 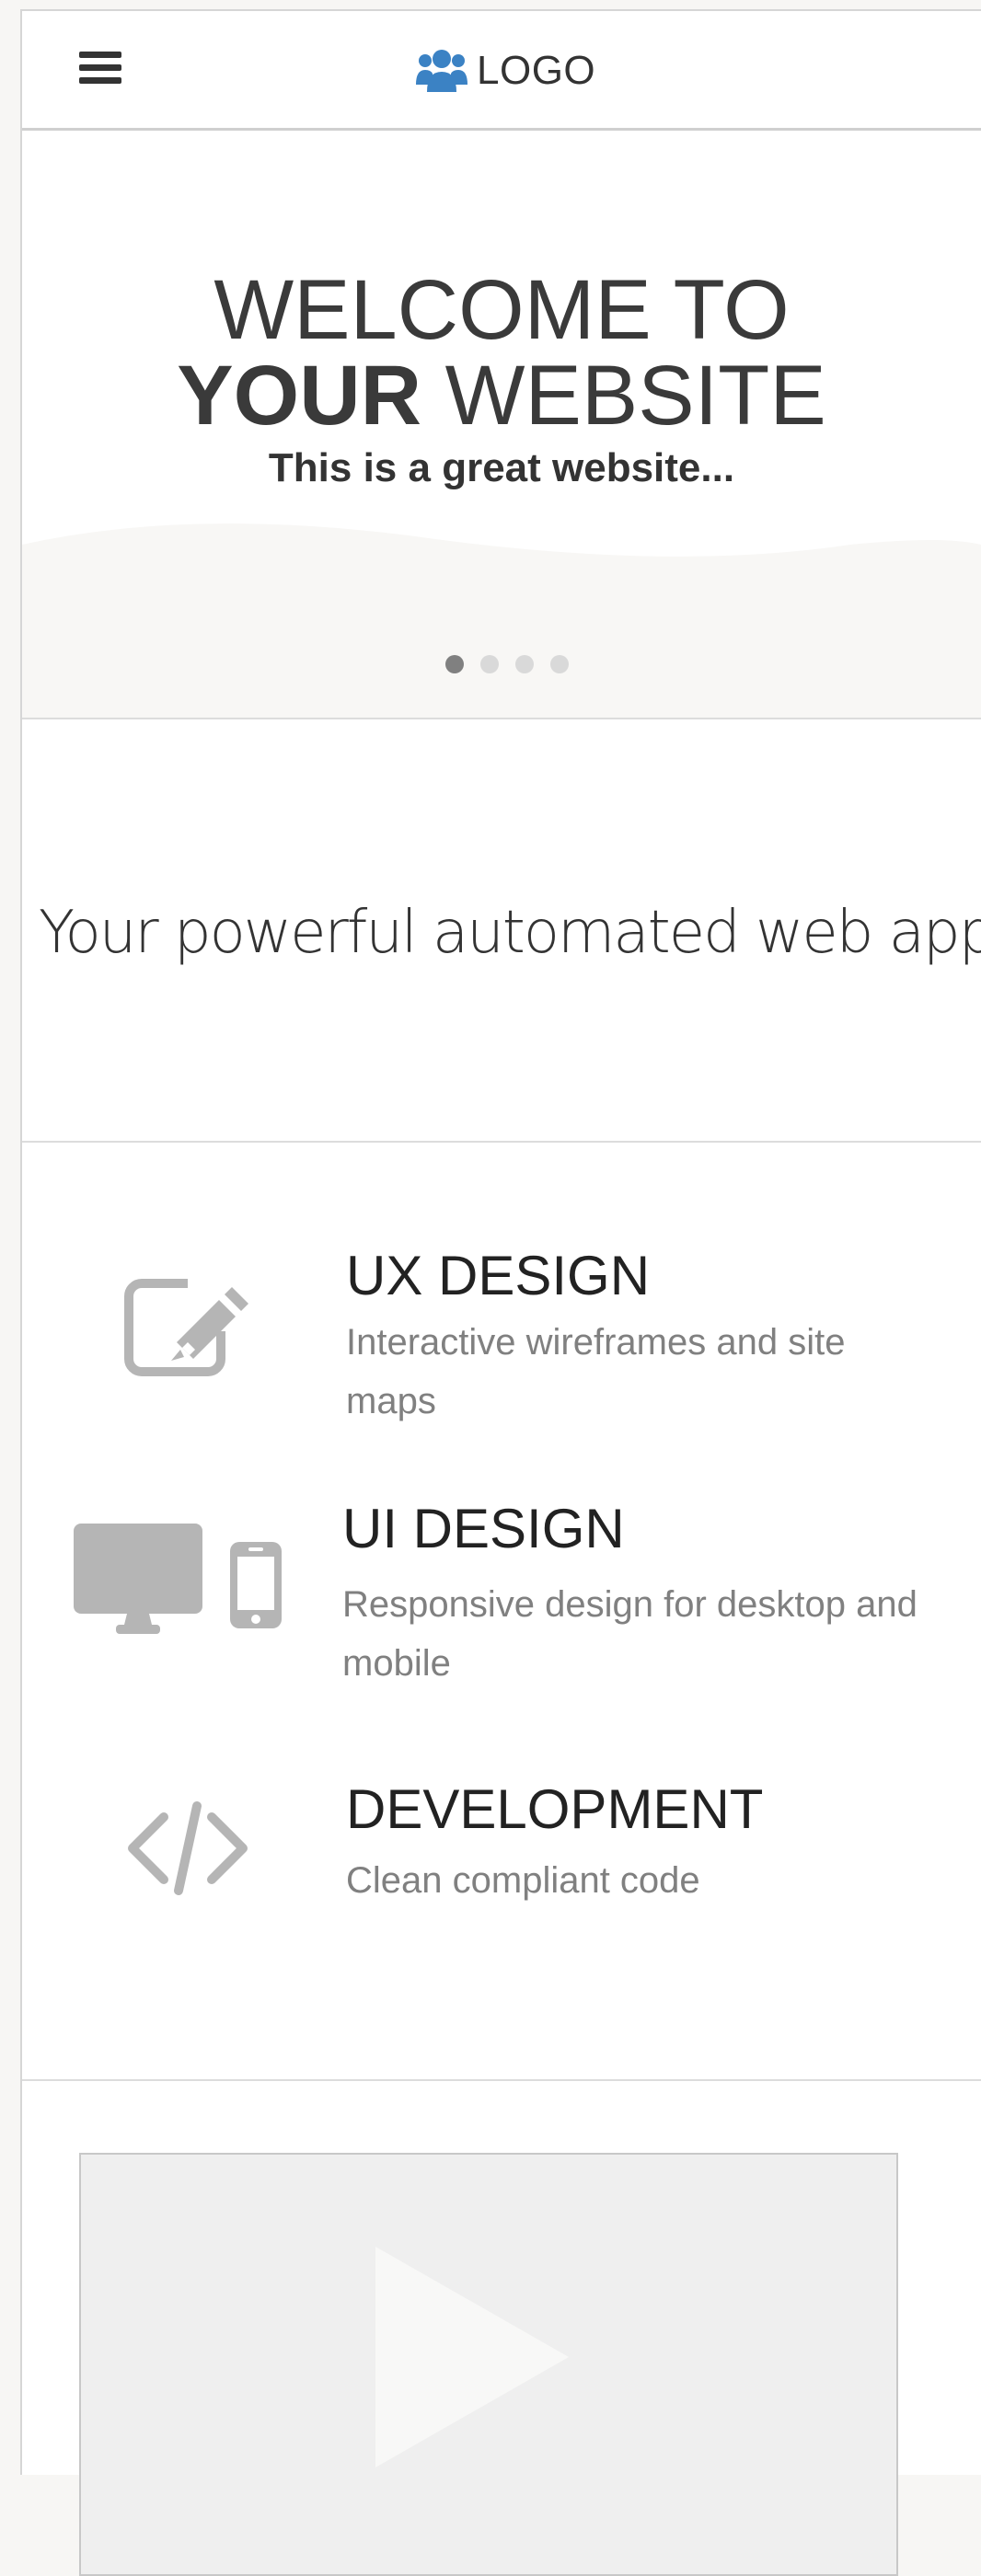 What do you see at coordinates (502, 310) in the screenshot?
I see `hero-title-line1: WELCOME TO` at bounding box center [502, 310].